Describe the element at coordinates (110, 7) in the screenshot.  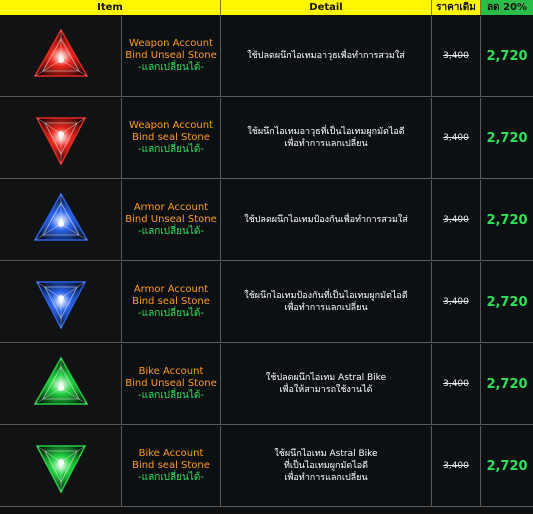
I see `header-item: Item` at that location.